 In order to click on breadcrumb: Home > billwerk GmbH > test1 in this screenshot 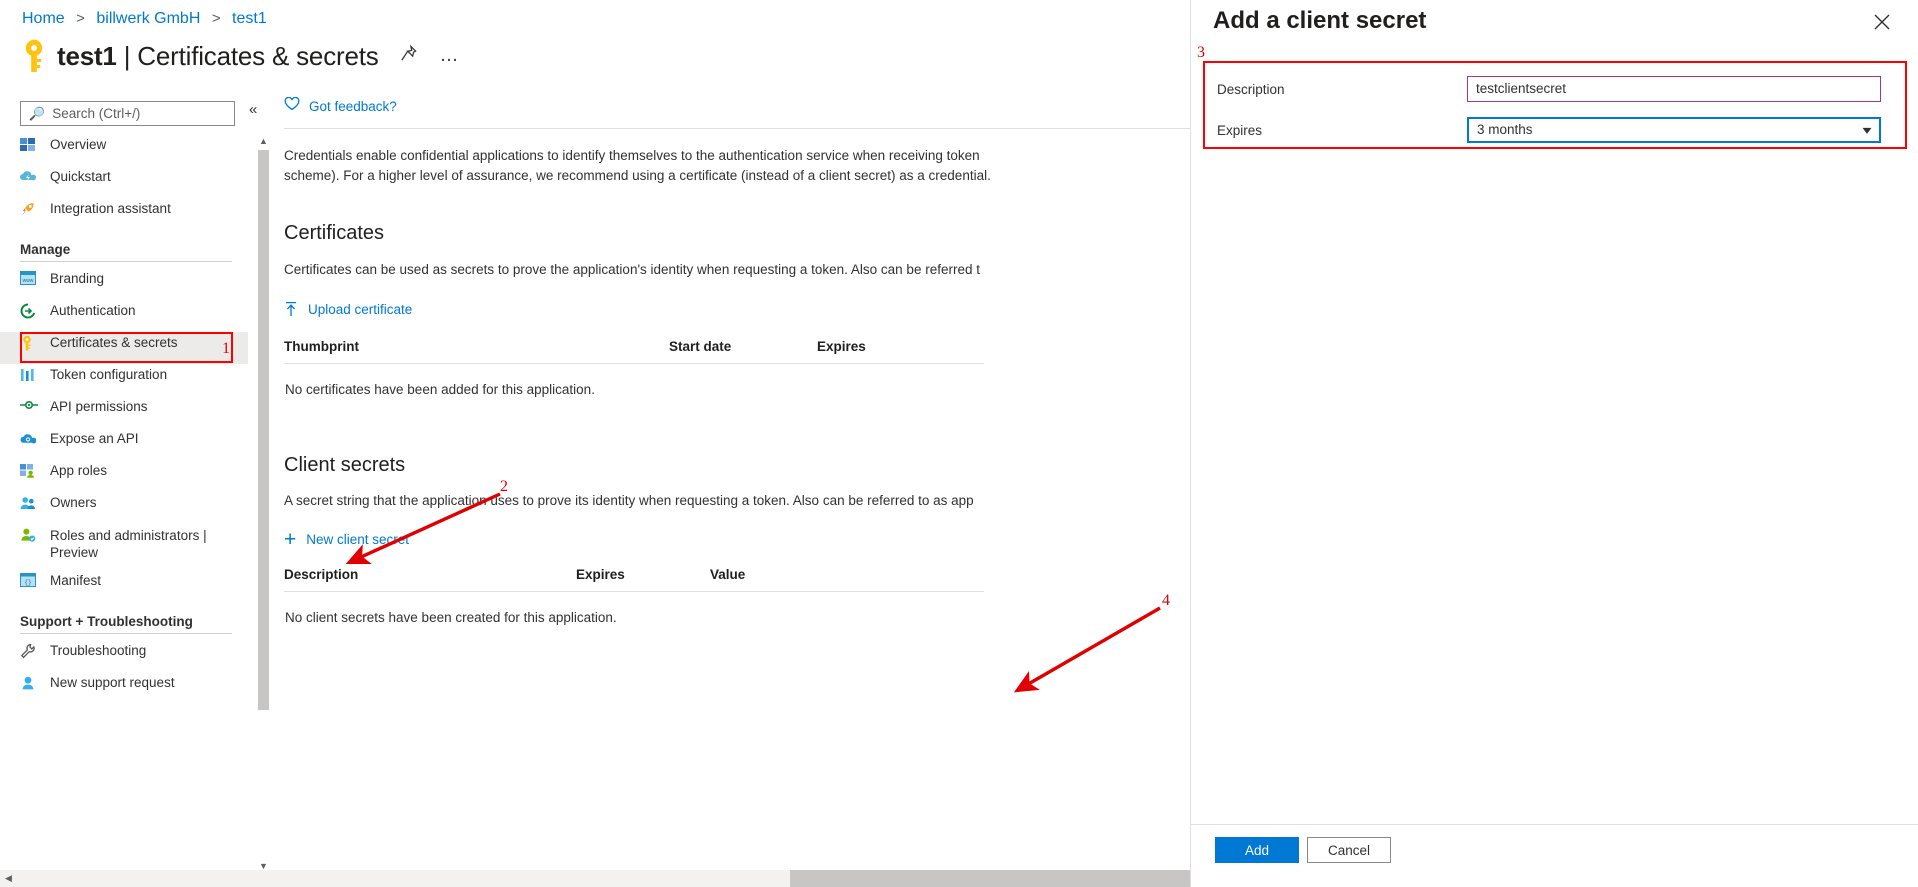, I will do `click(144, 19)`.